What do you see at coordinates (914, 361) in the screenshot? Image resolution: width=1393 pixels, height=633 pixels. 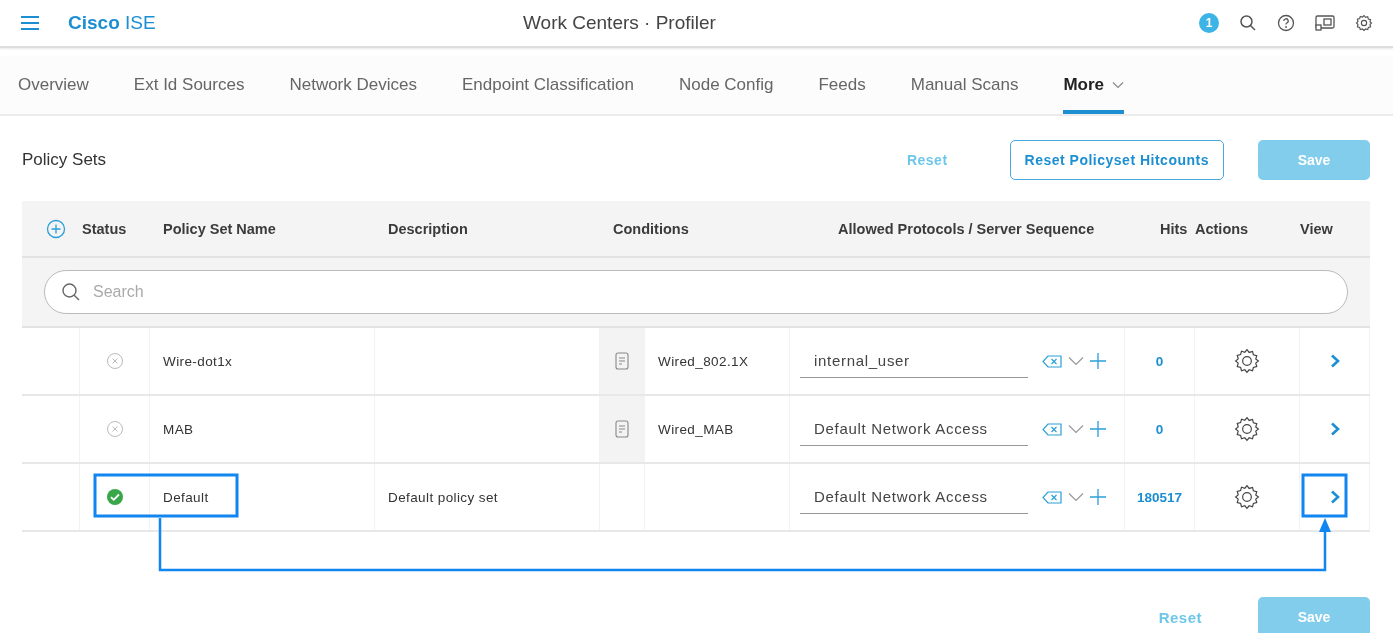 I see `protocol-select: internal_user` at bounding box center [914, 361].